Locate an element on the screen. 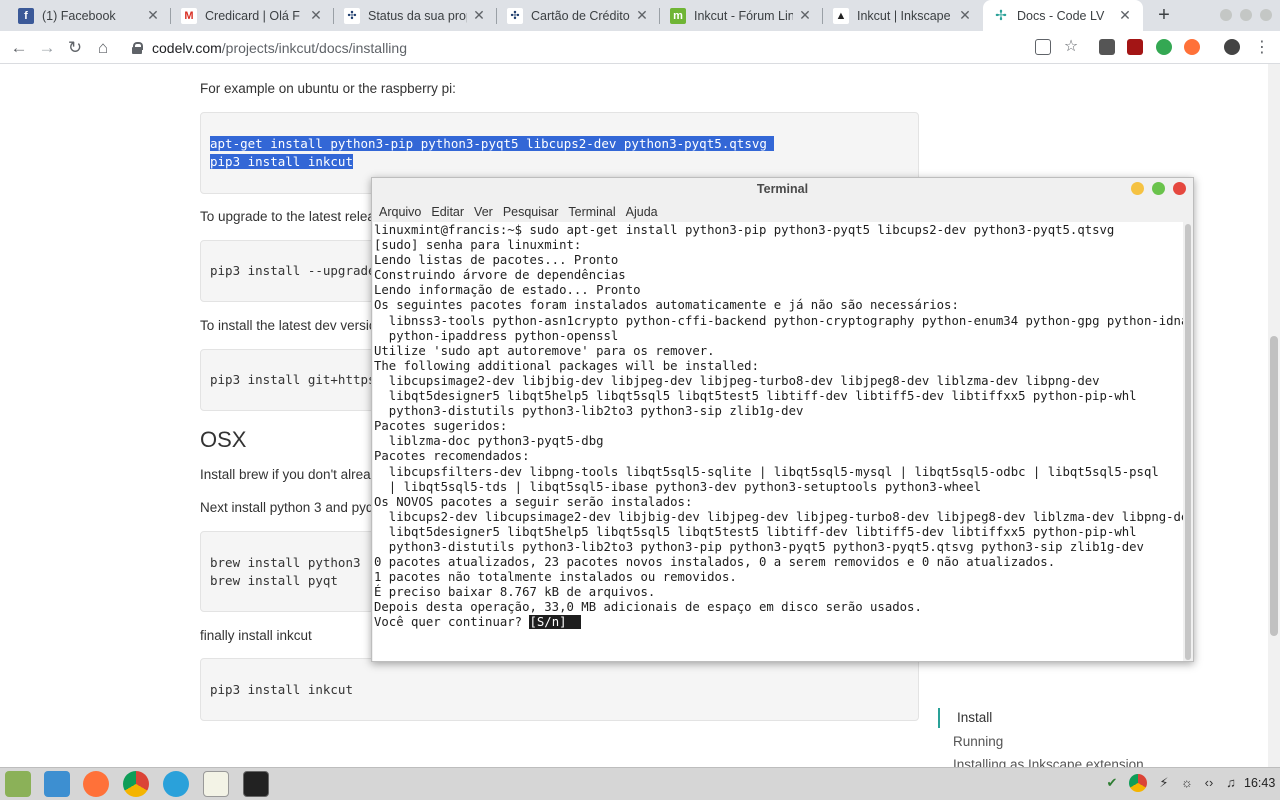 This screenshot has width=1280, height=800. paragraph-upgrade: To upgrade to the latest relea is located at coordinates (287, 216).